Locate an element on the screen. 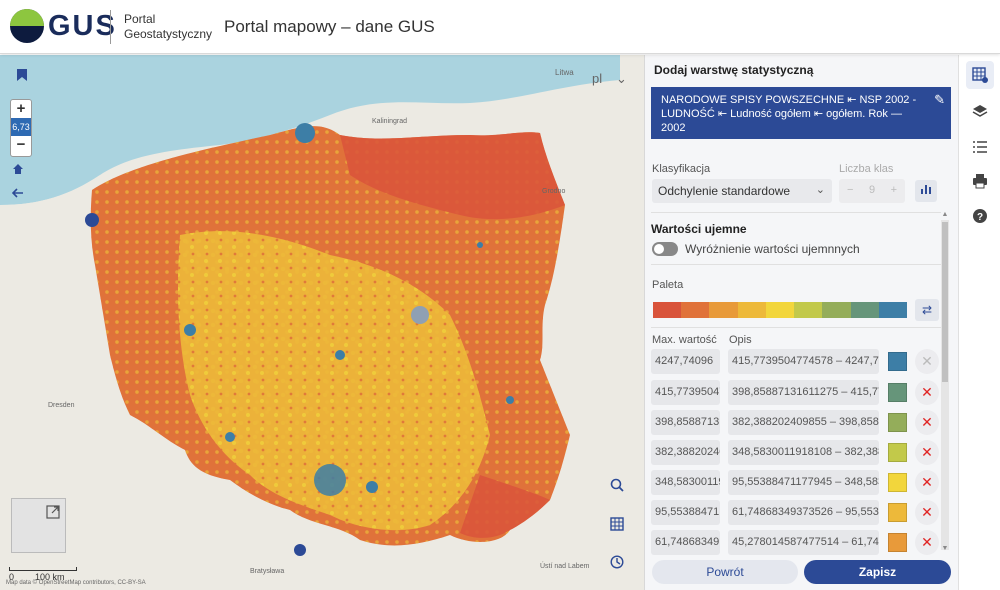 The height and width of the screenshot is (590, 1000). logo-text: GUS is located at coordinates (82, 26).